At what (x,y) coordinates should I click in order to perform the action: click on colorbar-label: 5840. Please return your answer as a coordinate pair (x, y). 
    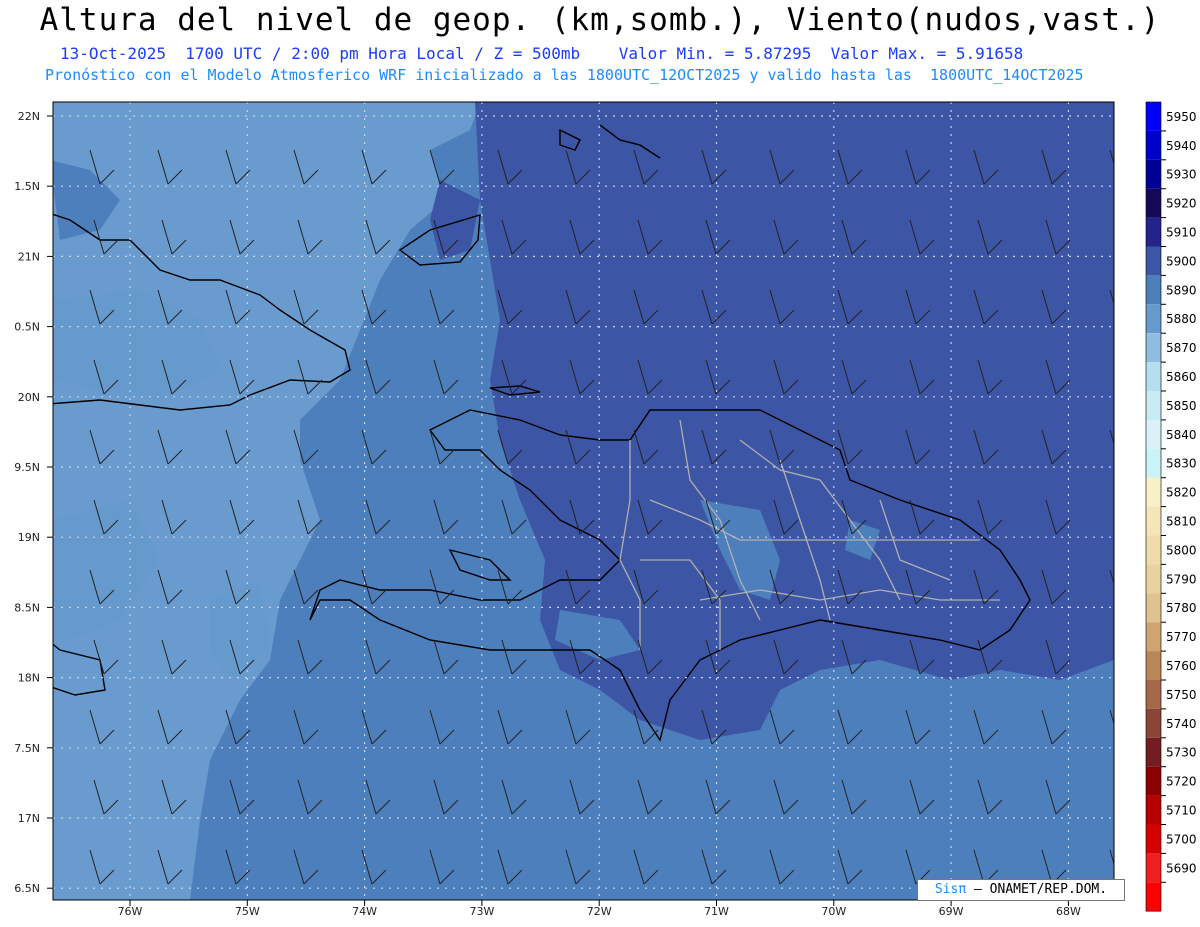
    Looking at the image, I should click on (1181, 435).